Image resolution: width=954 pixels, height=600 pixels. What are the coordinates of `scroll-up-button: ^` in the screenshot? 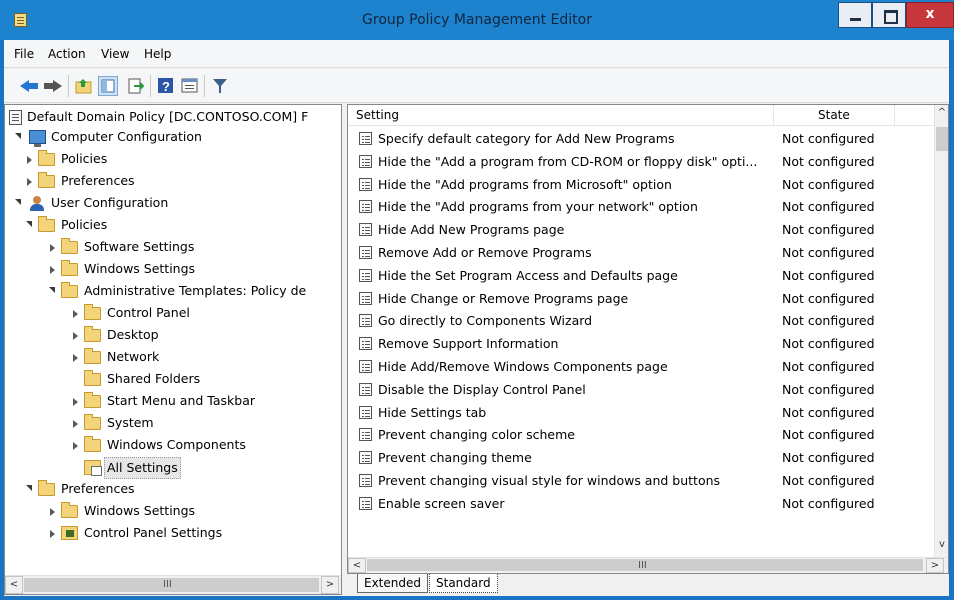 It's located at (941, 114).